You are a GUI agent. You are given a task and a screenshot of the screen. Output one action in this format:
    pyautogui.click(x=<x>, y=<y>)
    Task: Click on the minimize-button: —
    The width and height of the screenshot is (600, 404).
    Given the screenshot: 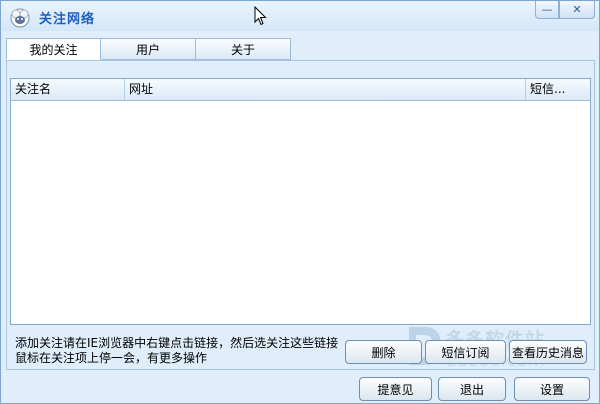 What is the action you would take?
    pyautogui.click(x=547, y=10)
    